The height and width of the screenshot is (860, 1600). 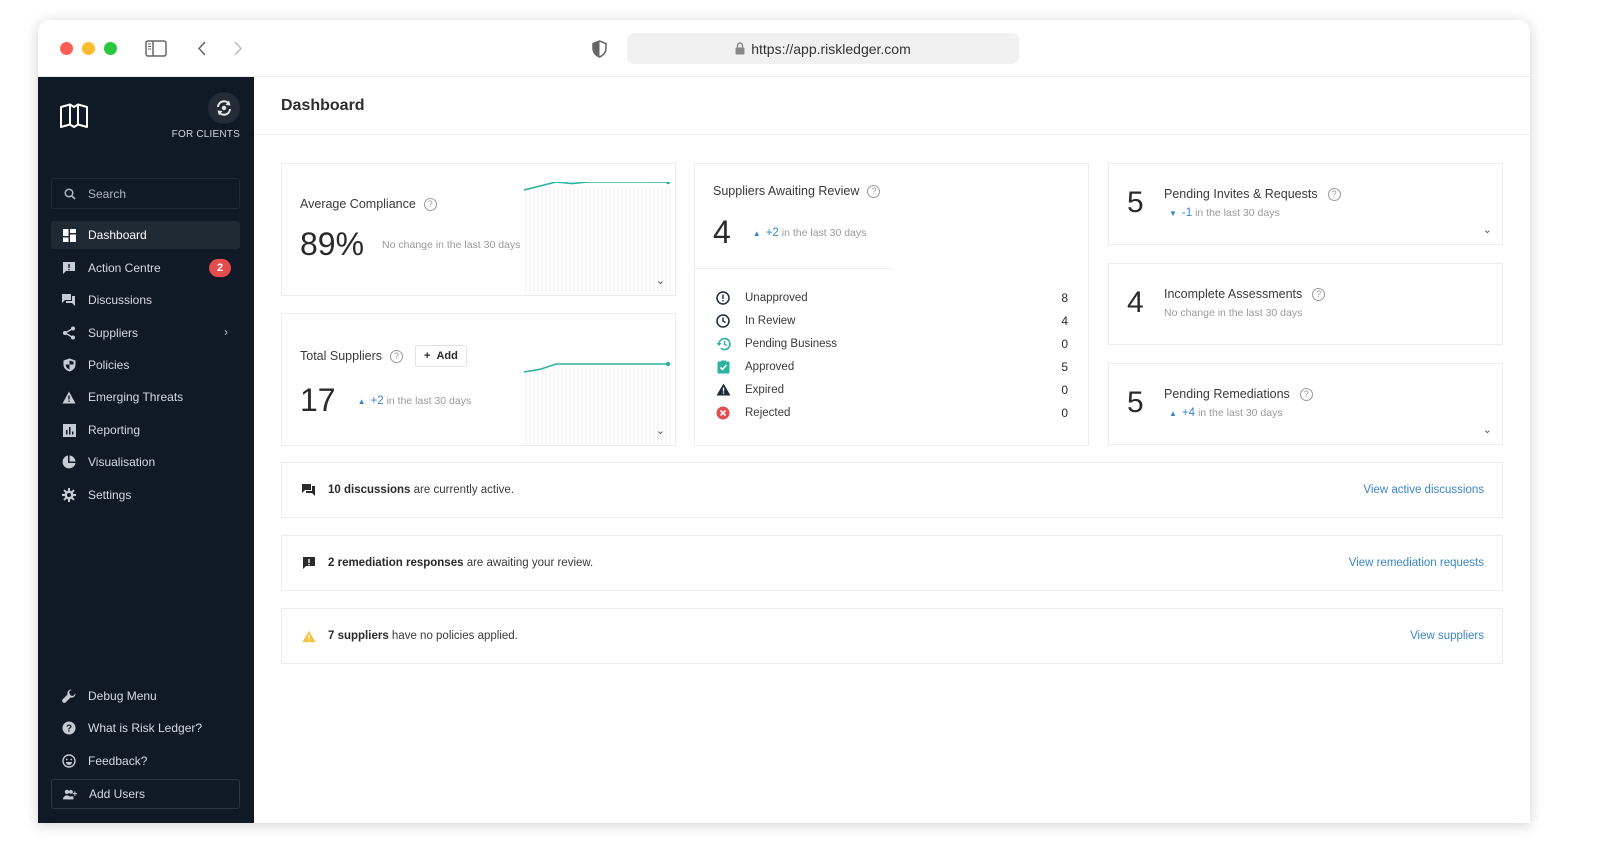 I want to click on for-clients-label: FOR CLIENTS, so click(x=205, y=134).